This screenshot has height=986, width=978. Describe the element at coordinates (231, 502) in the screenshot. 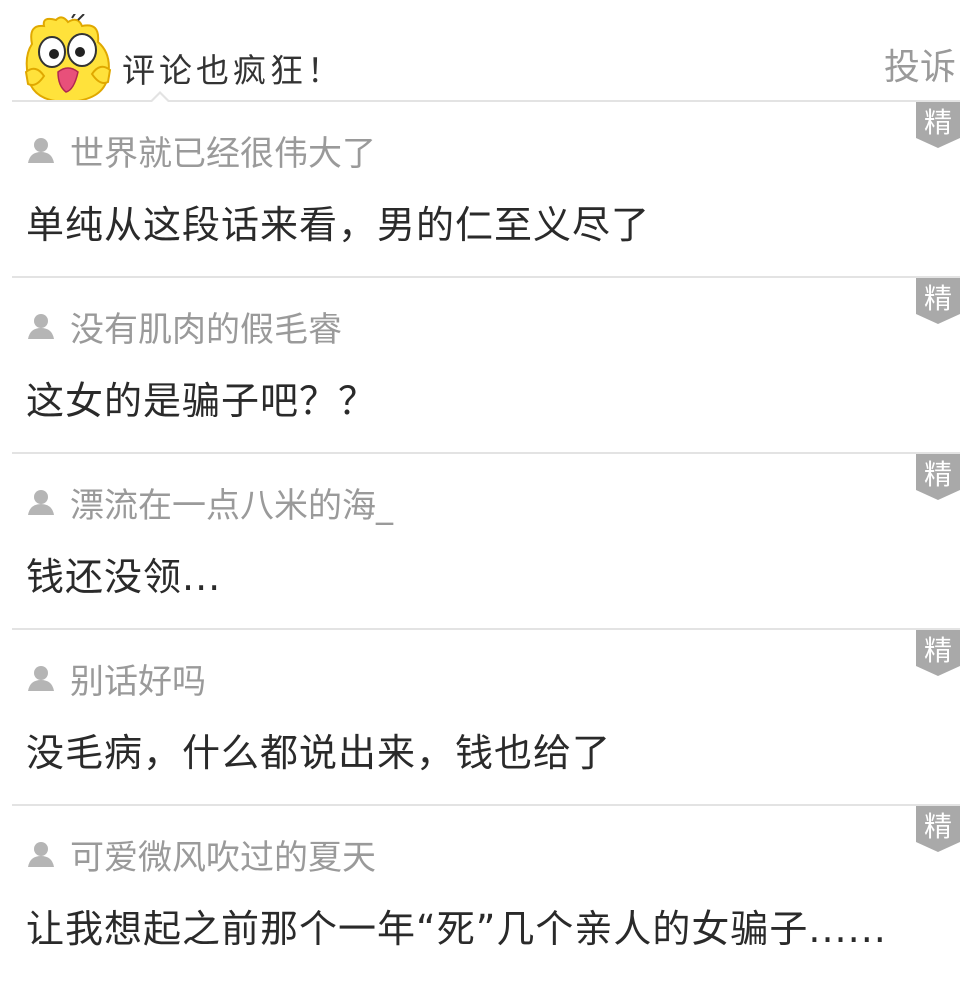

I see `comment-username: 漂流在一点八米的海_` at that location.